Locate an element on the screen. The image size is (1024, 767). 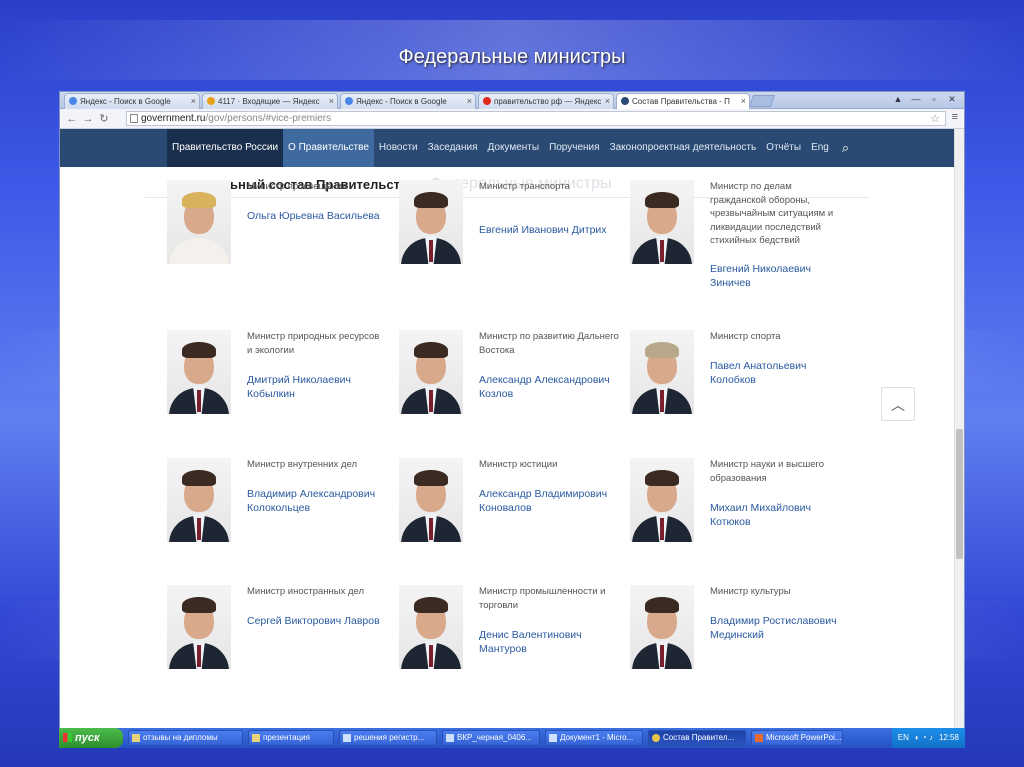
start-button: пуск is located at coordinates (91, 738).